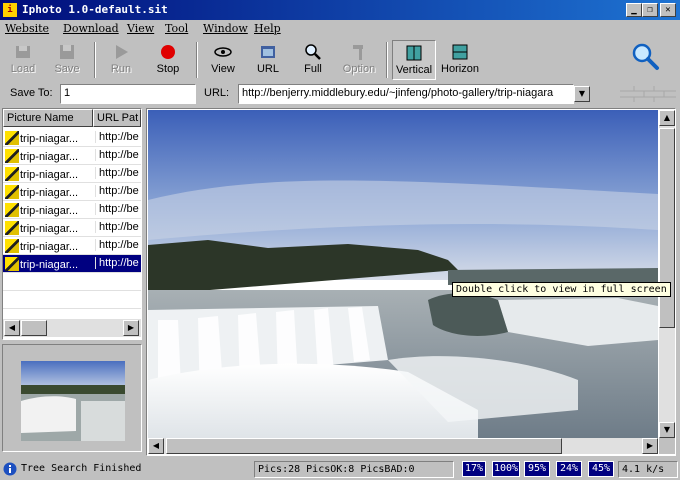 This screenshot has height=480, width=680. I want to click on app-icon: i, so click(10, 10).